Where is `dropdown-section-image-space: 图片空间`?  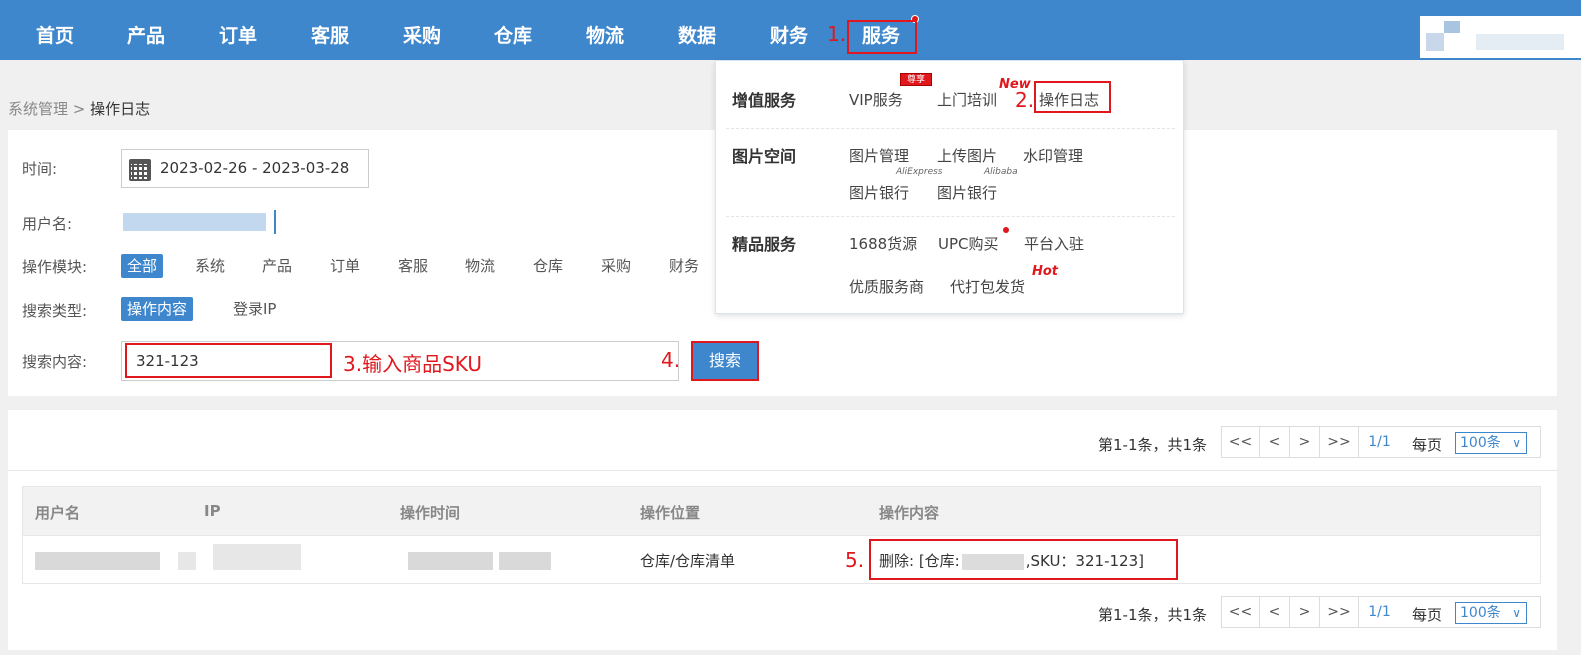 dropdown-section-image-space: 图片空间 is located at coordinates (764, 156).